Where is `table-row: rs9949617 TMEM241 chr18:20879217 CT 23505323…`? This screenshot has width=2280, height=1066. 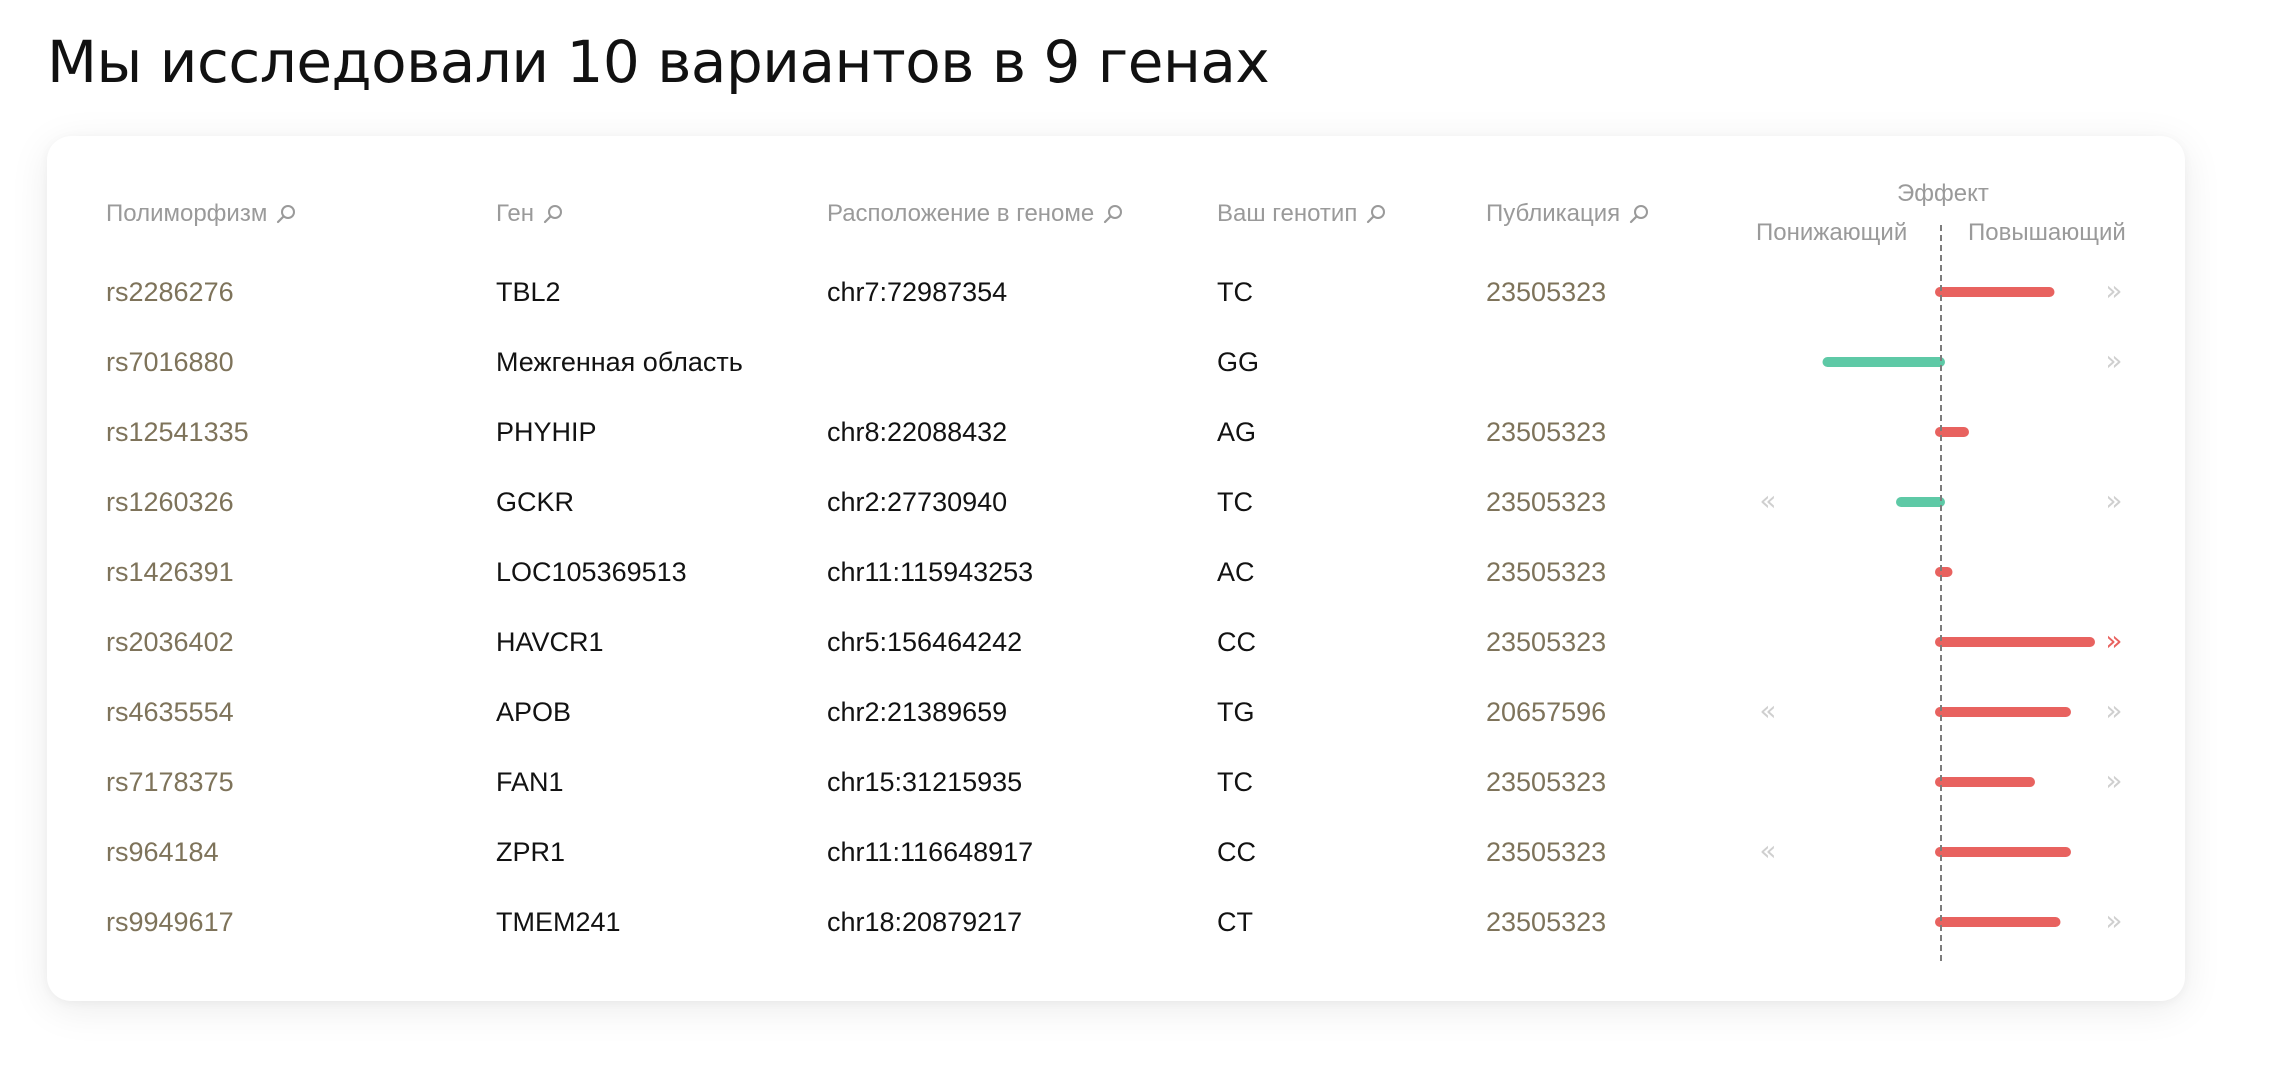
table-row: rs9949617 TMEM241 chr18:20879217 CT 23505323… is located at coordinates (1140, 922).